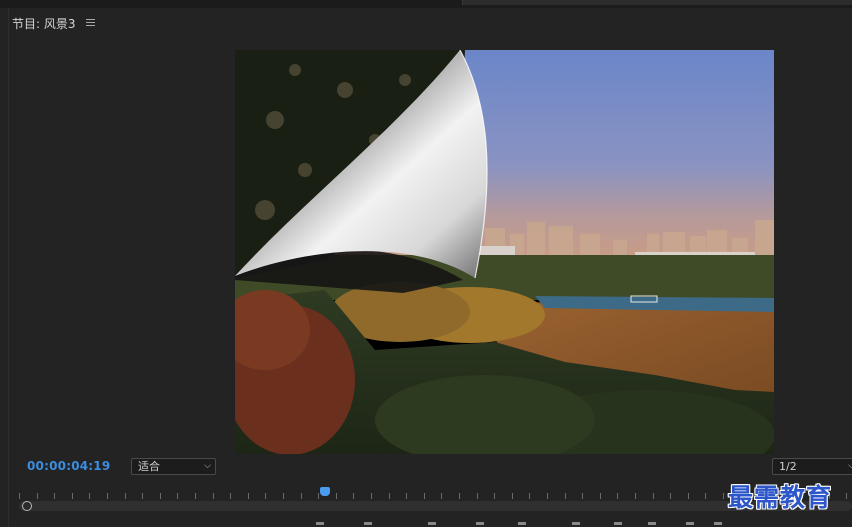 The image size is (852, 527). What do you see at coordinates (432, 523) in the screenshot?
I see `go-to-in-button` at bounding box center [432, 523].